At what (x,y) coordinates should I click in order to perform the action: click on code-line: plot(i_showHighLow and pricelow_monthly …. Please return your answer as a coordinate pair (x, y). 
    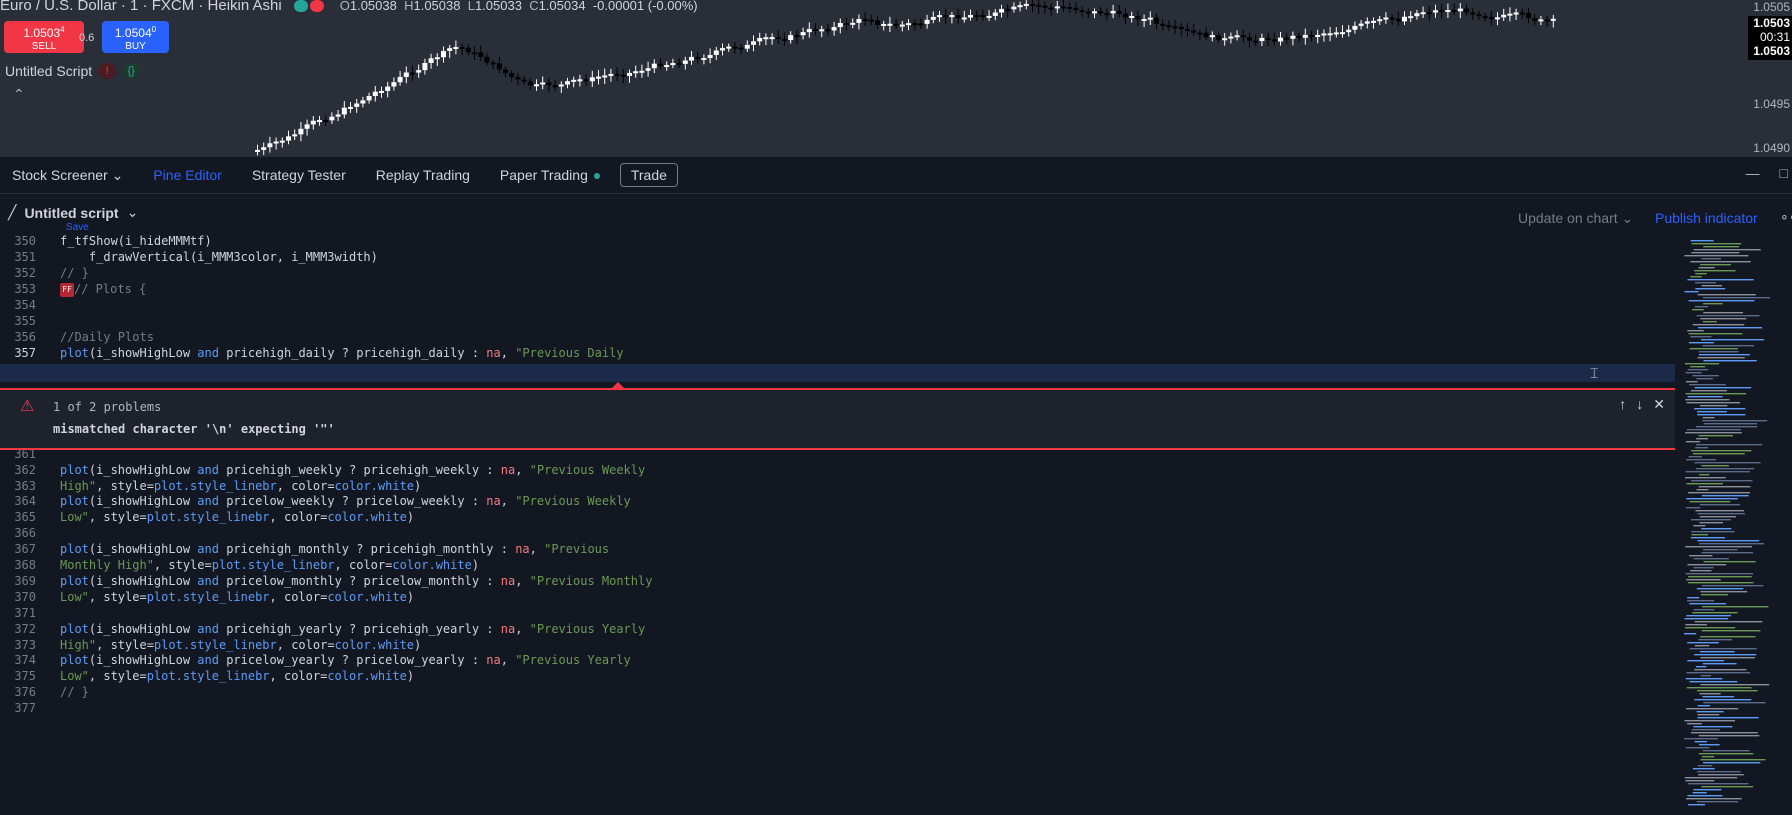
    Looking at the image, I should click on (356, 581).